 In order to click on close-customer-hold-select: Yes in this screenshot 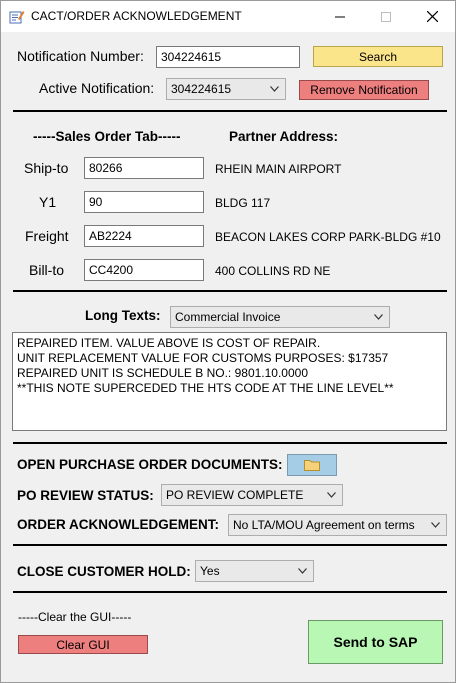, I will do `click(254, 571)`.